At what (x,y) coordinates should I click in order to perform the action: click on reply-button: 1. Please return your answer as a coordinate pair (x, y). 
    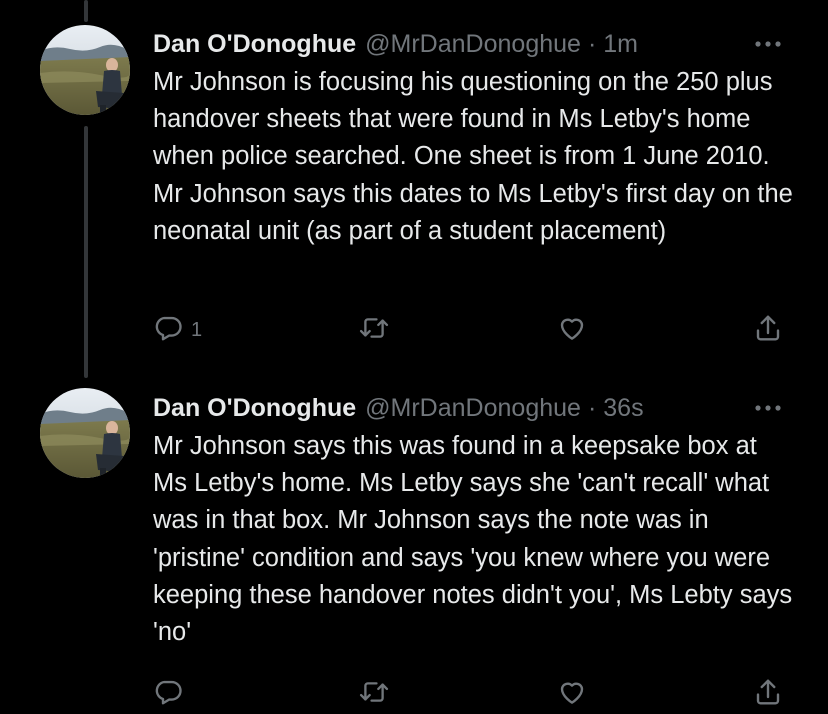
    Looking at the image, I should click on (177, 330).